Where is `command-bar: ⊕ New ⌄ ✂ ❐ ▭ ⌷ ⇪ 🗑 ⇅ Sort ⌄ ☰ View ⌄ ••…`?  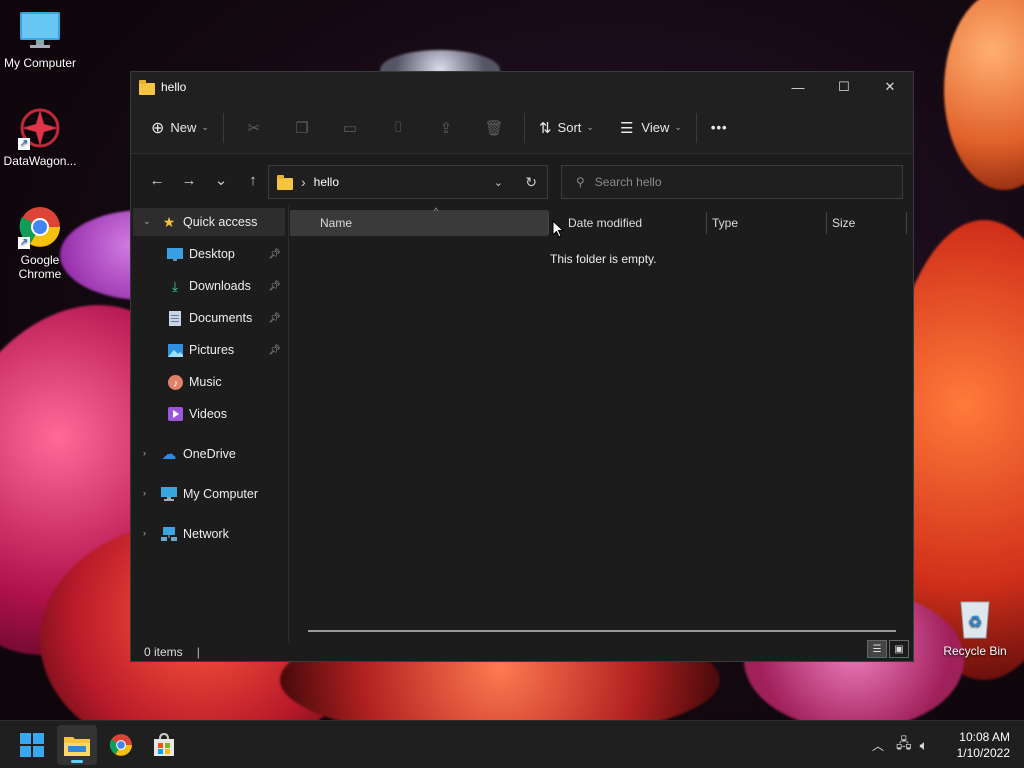
command-bar: ⊕ New ⌄ ✂ ❐ ▭ ⌷ ⇪ 🗑 ⇅ Sort ⌄ ☰ View ⌄ ••… is located at coordinates (522, 128).